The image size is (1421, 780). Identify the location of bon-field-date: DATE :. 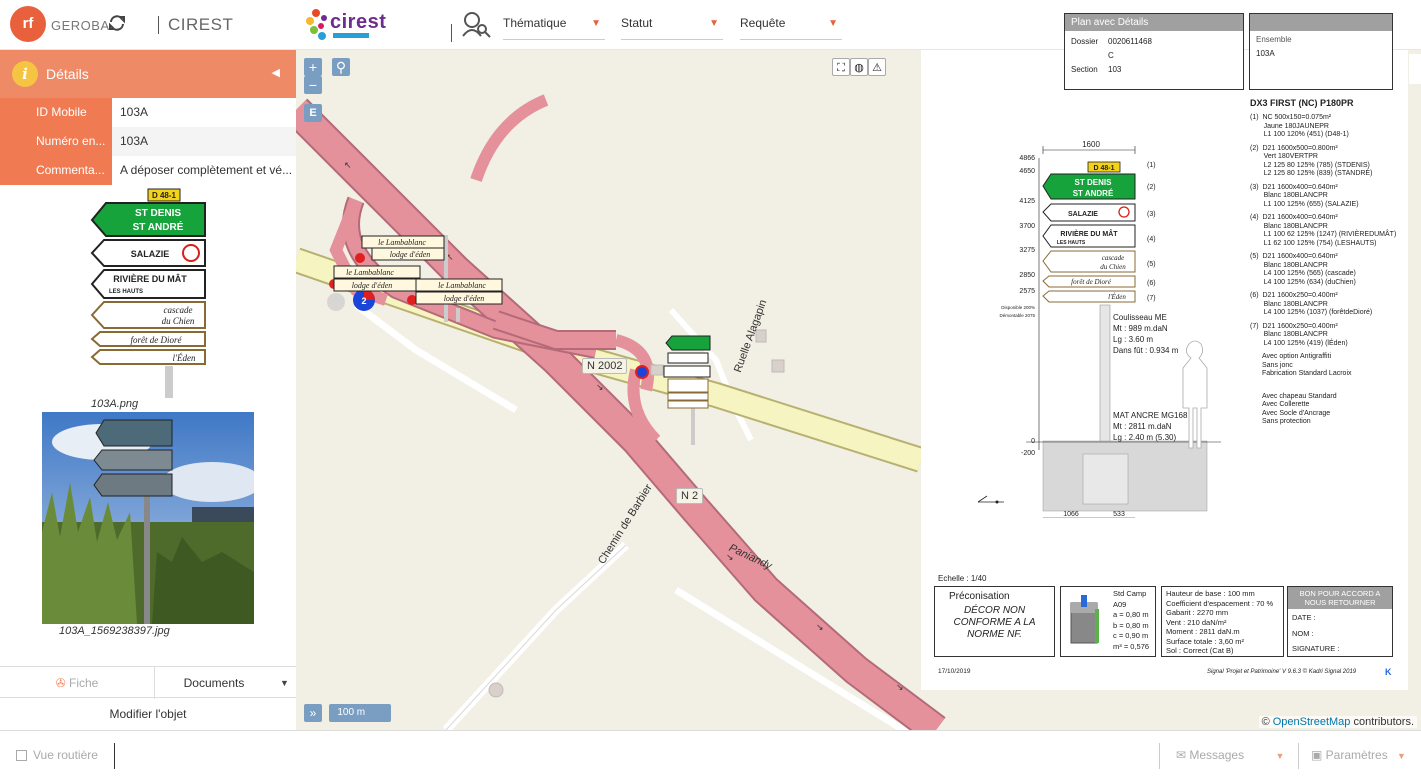
(1304, 617).